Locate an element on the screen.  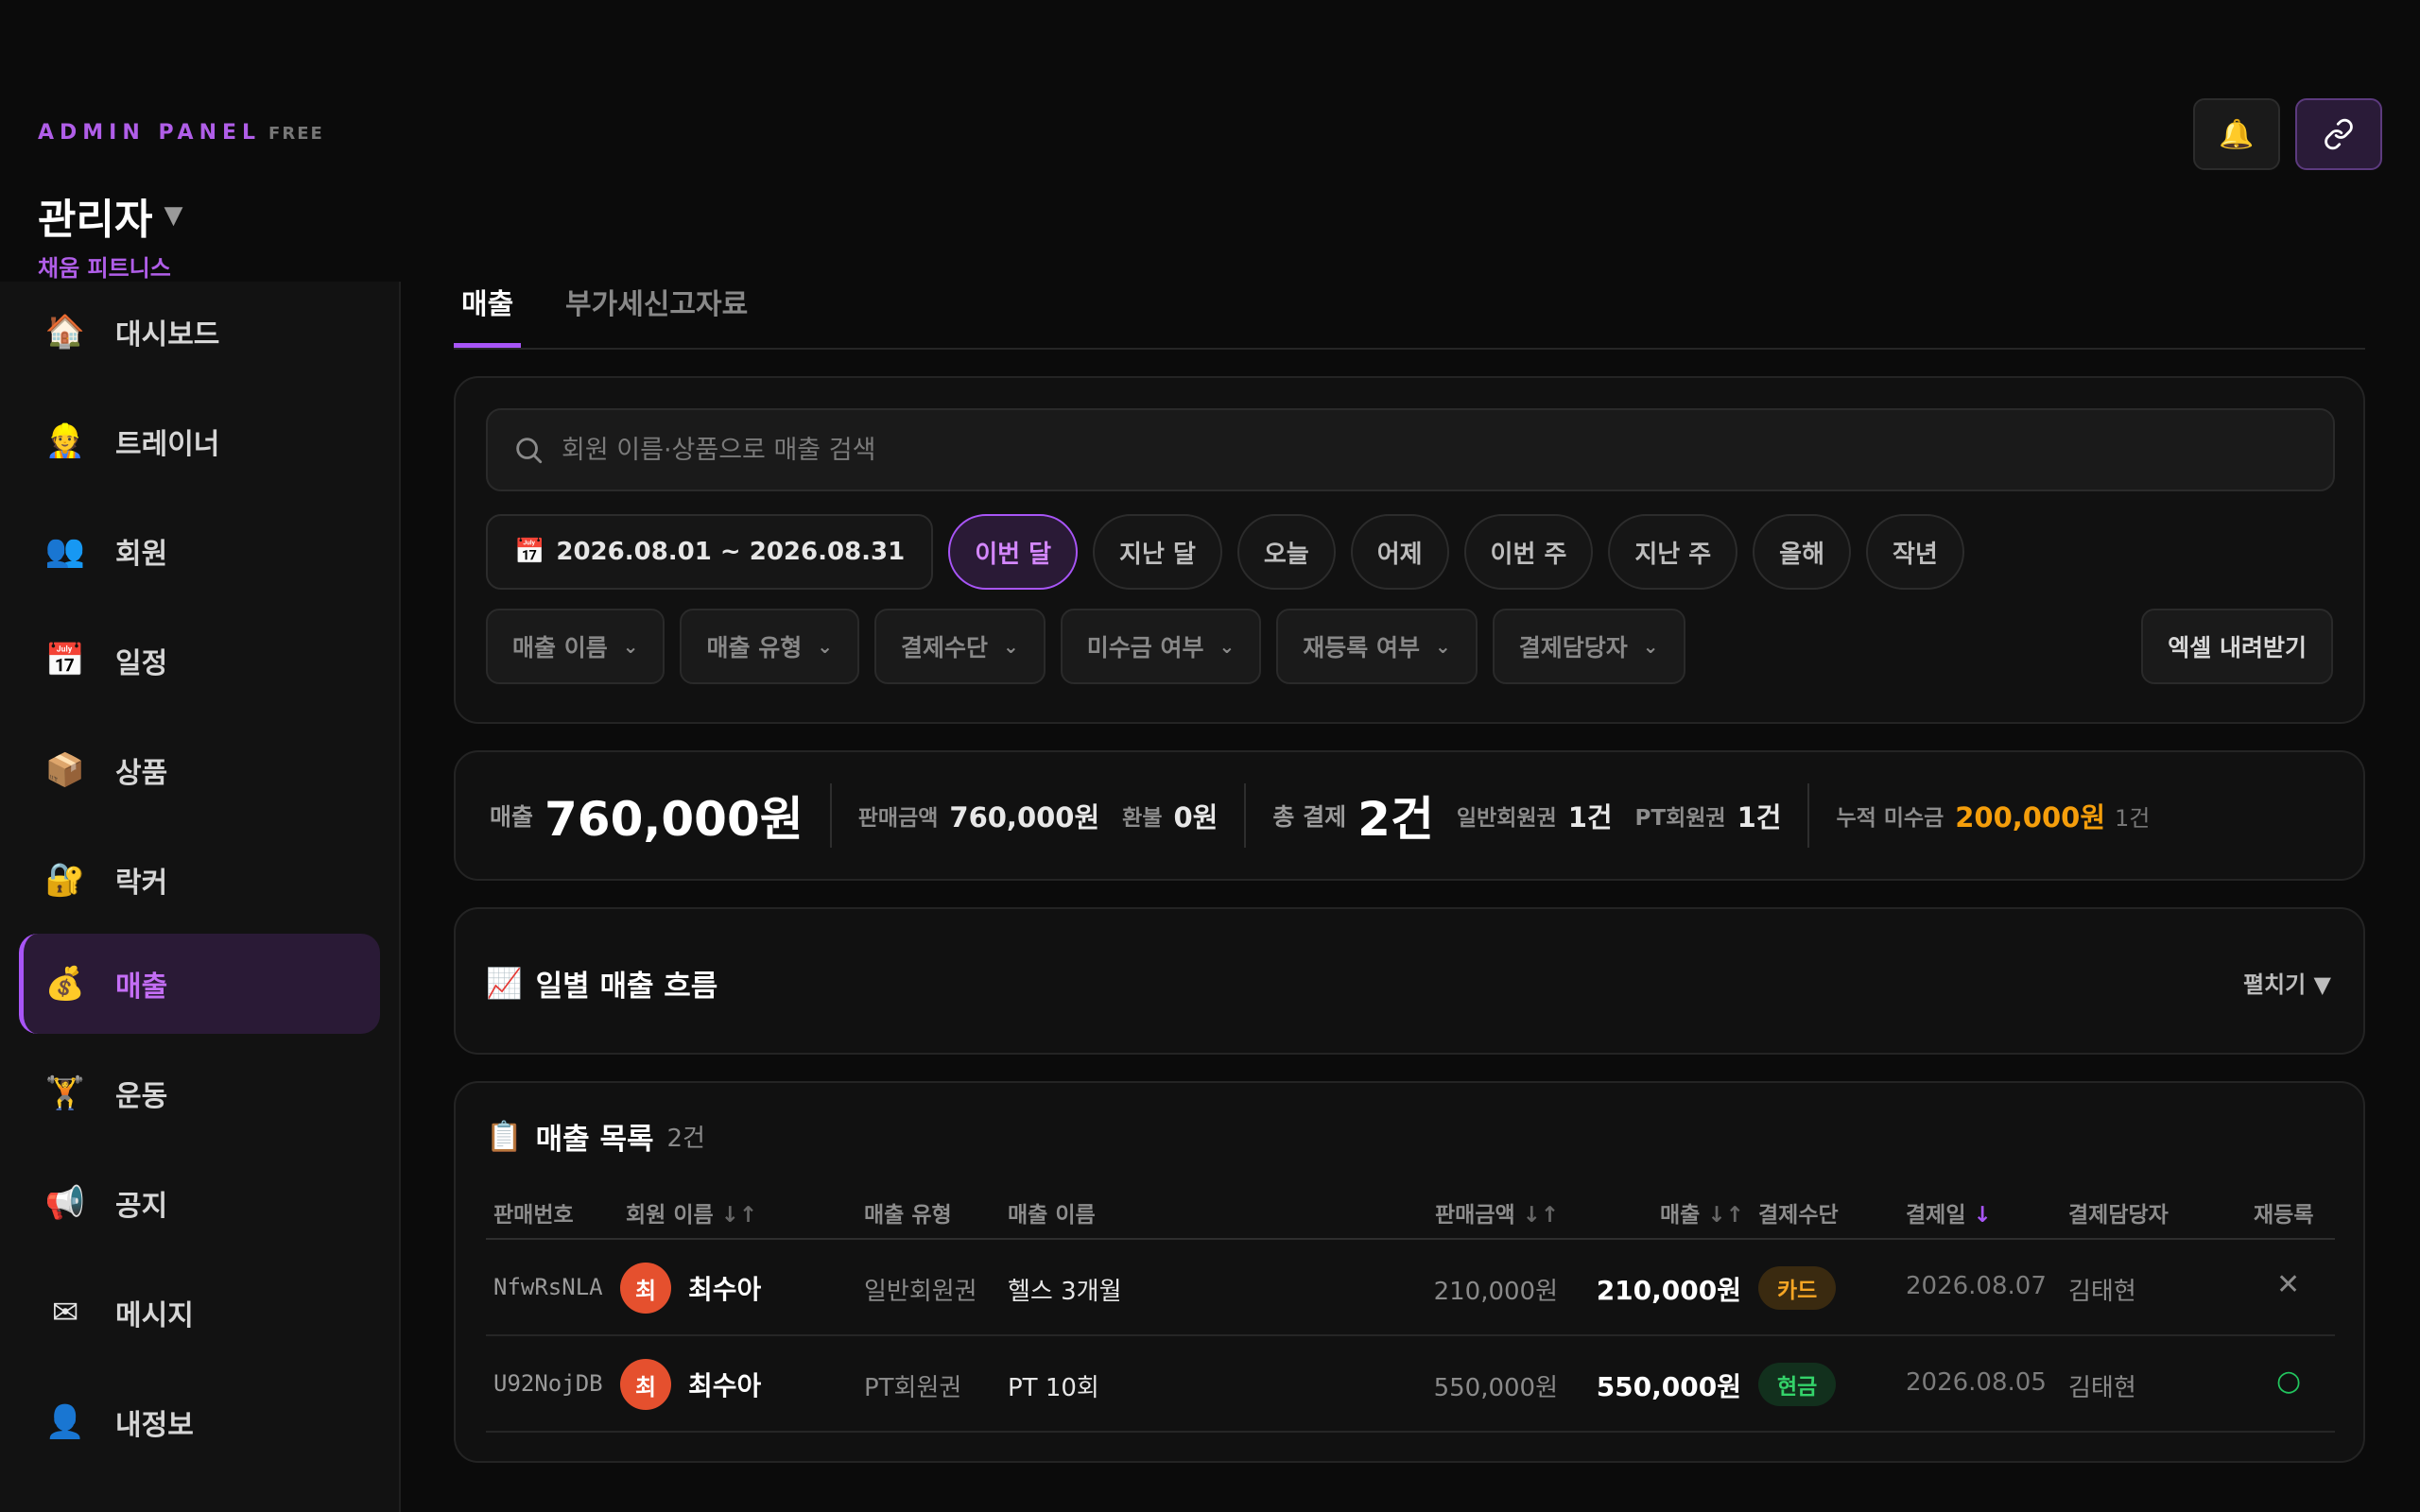
plan-badge: FREE is located at coordinates (296, 134).